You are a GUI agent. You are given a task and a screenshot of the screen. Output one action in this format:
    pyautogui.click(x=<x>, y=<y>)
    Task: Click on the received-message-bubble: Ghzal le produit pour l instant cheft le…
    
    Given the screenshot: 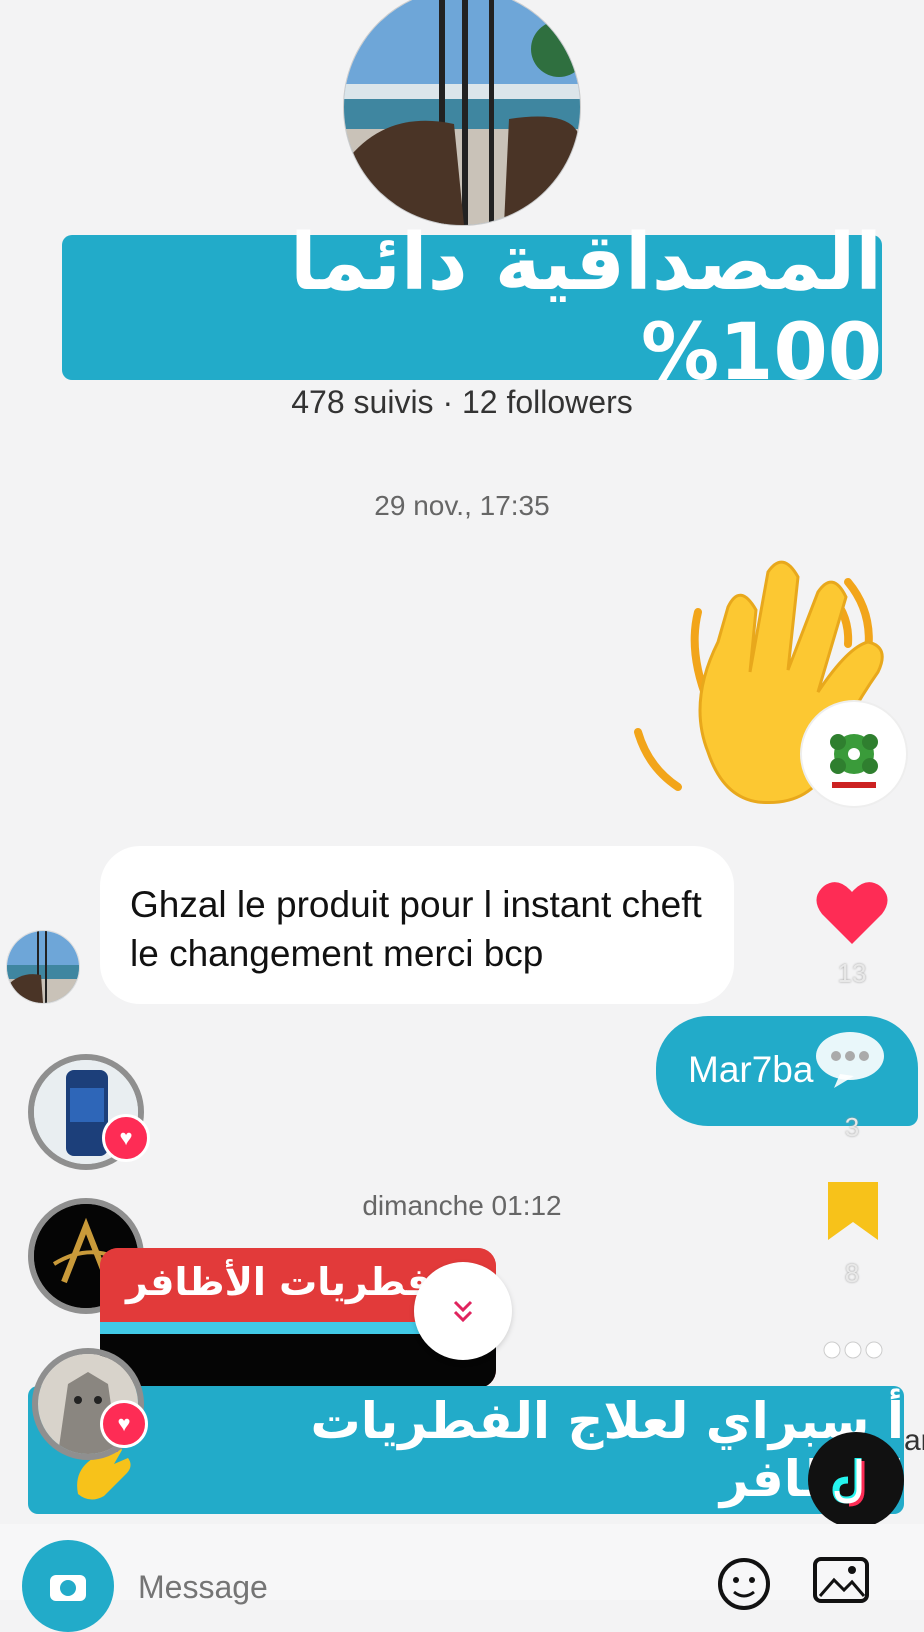 What is the action you would take?
    pyautogui.click(x=417, y=925)
    